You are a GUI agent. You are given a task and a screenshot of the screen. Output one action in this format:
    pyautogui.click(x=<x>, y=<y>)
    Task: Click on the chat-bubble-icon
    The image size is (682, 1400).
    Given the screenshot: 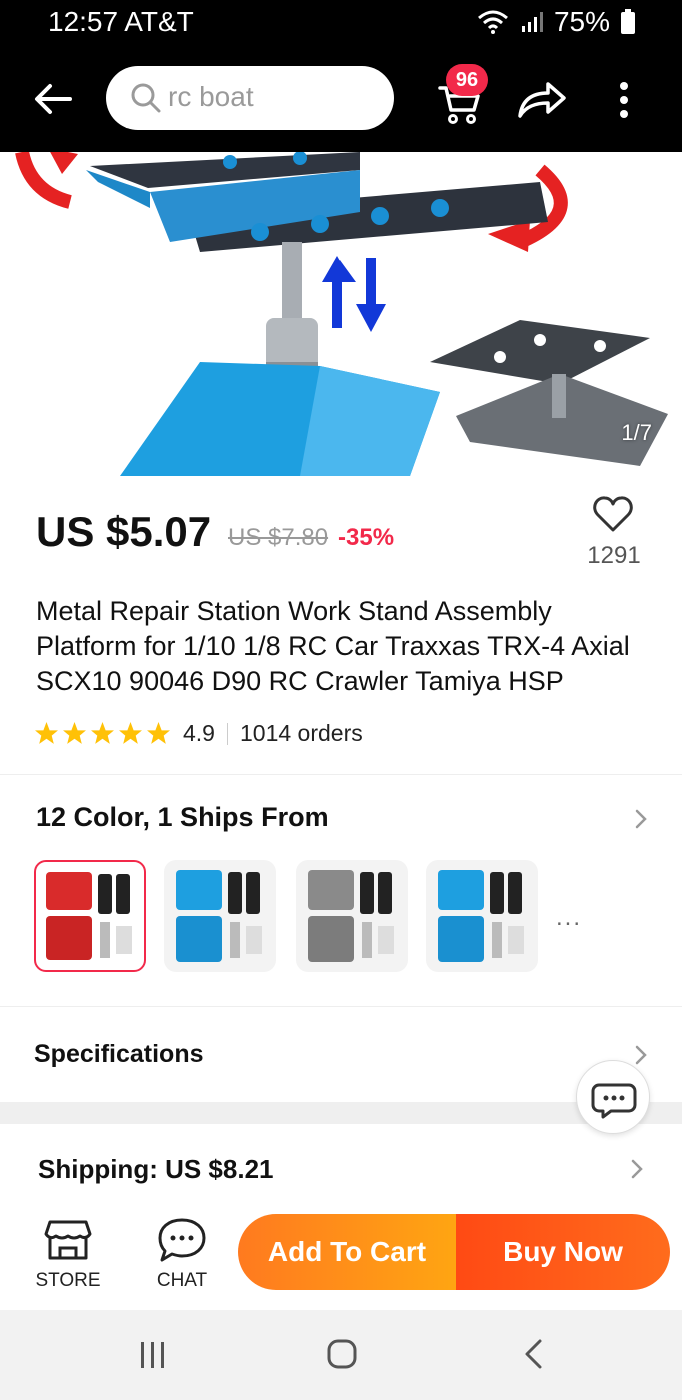 What is the action you would take?
    pyautogui.click(x=614, y=1101)
    